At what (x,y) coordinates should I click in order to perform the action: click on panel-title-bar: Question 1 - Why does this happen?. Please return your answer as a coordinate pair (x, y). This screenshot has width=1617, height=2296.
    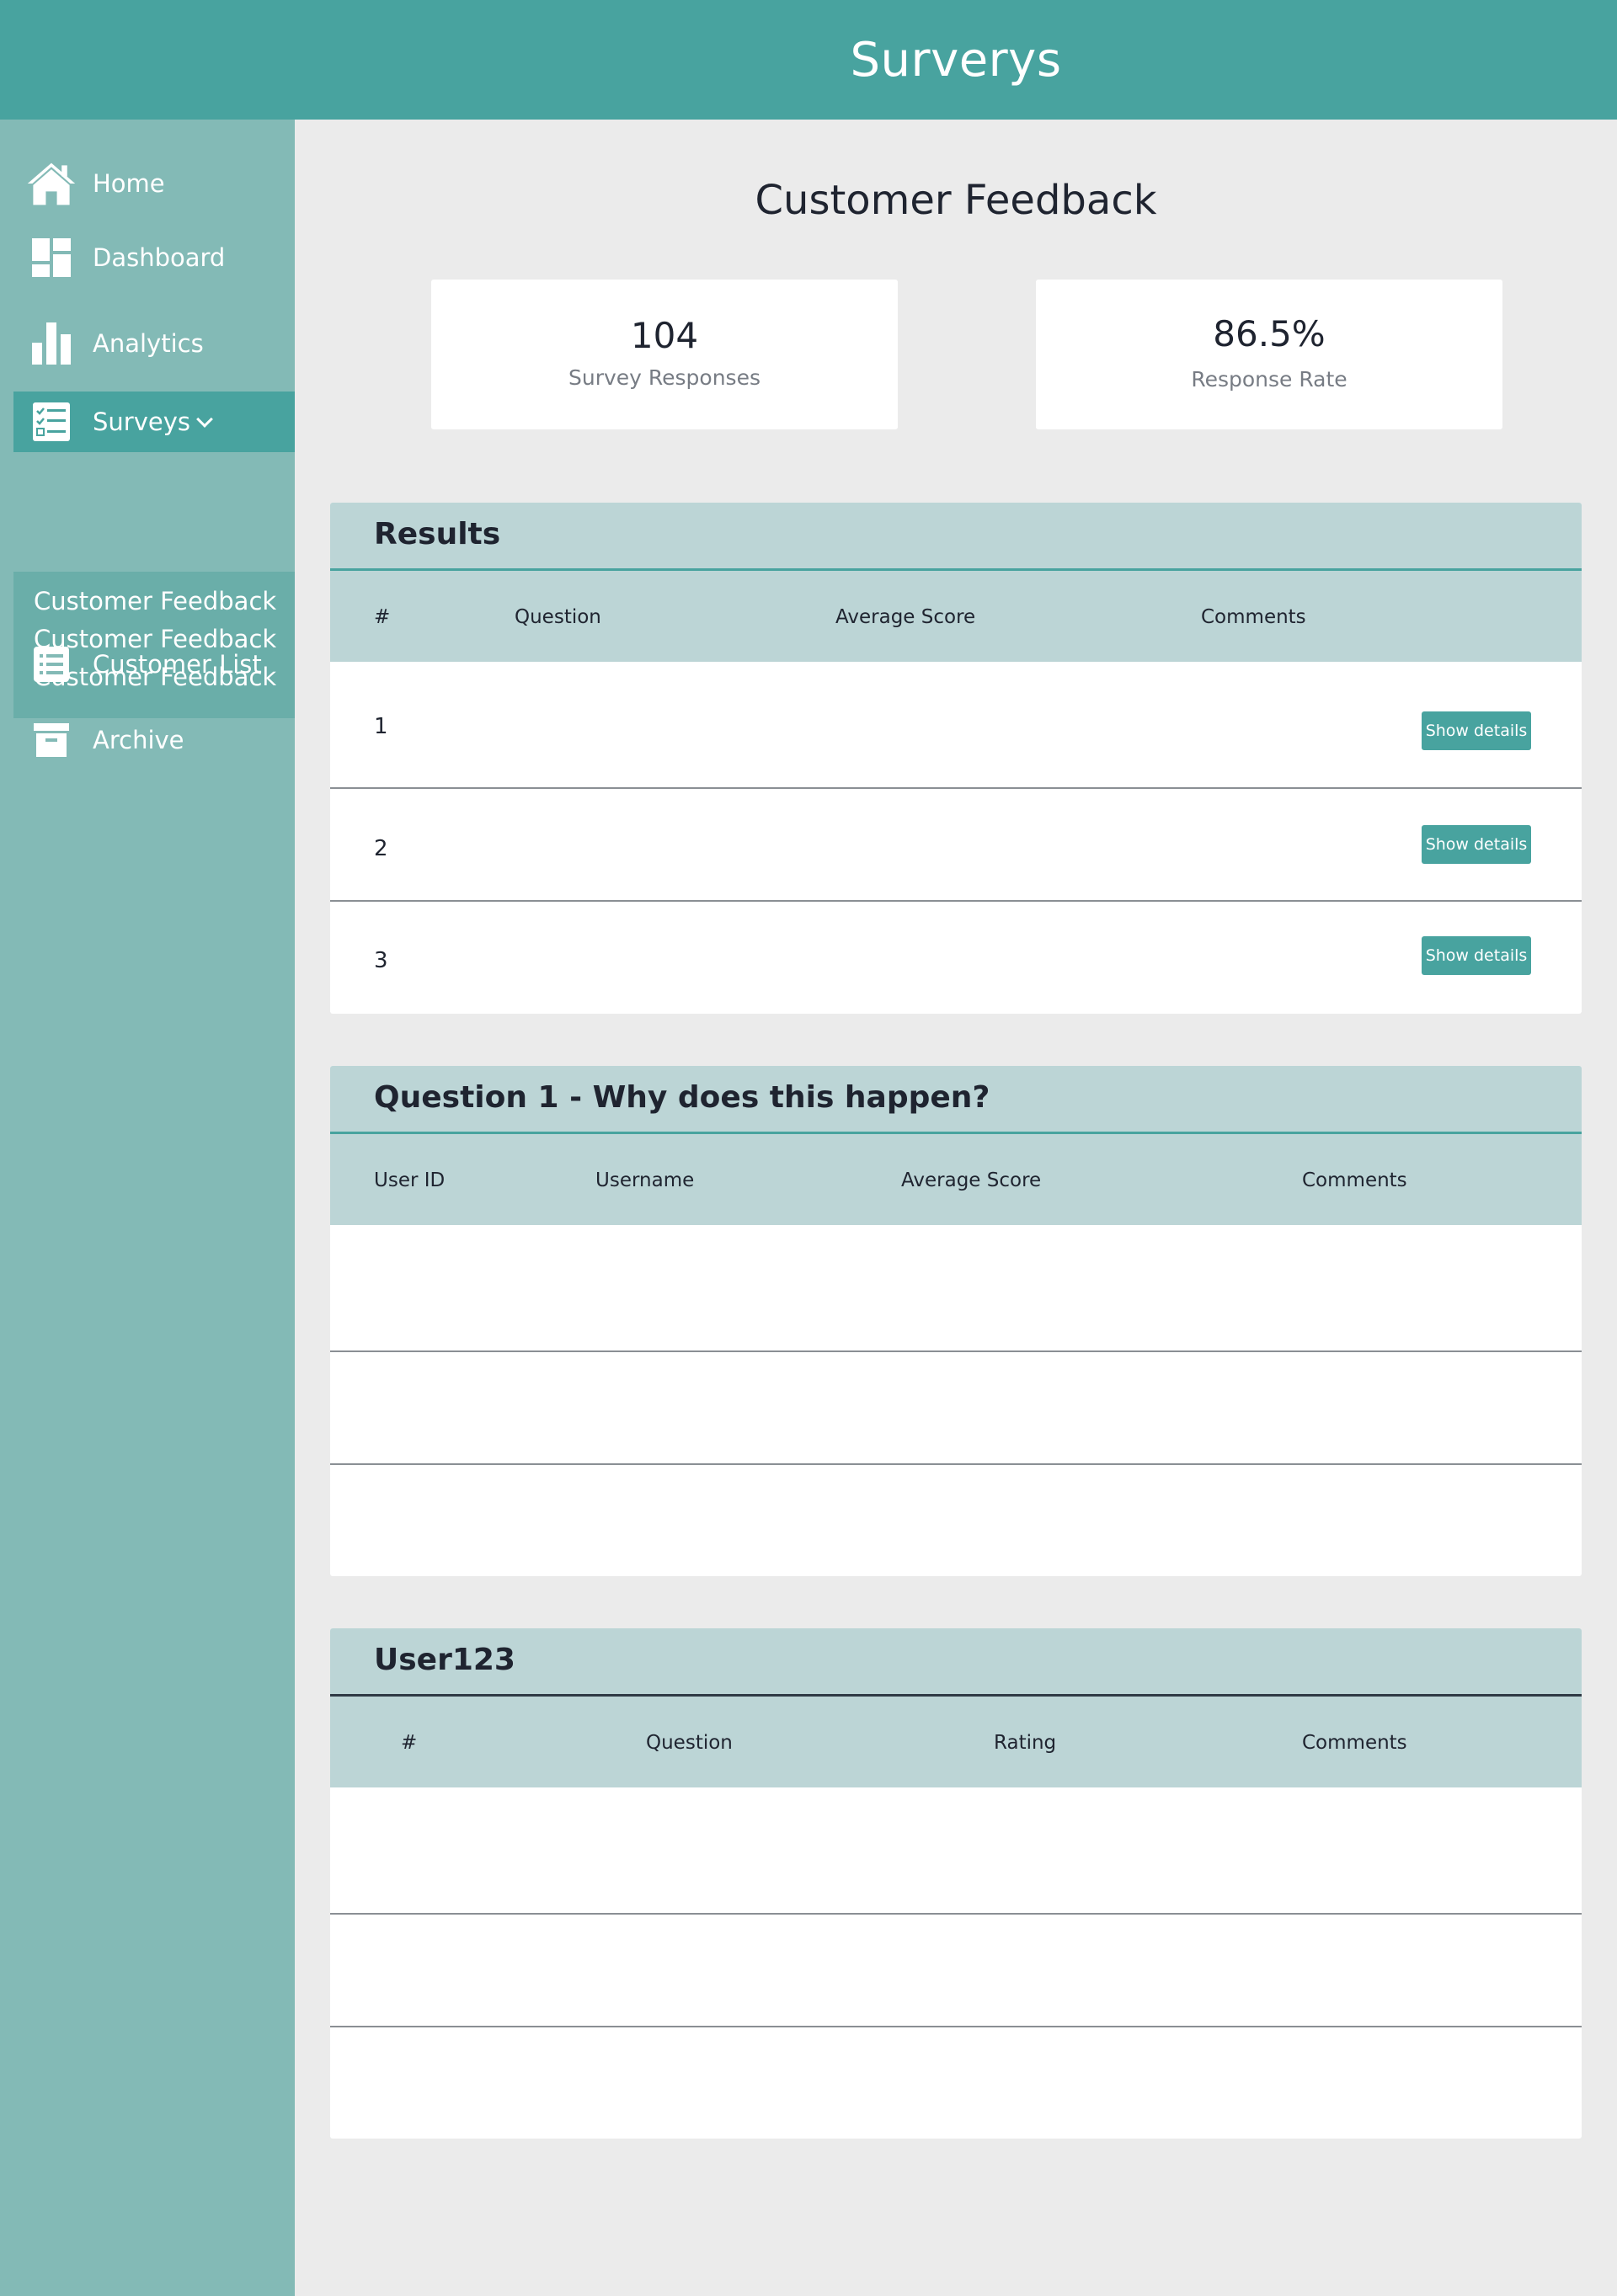
    Looking at the image, I should click on (956, 1099).